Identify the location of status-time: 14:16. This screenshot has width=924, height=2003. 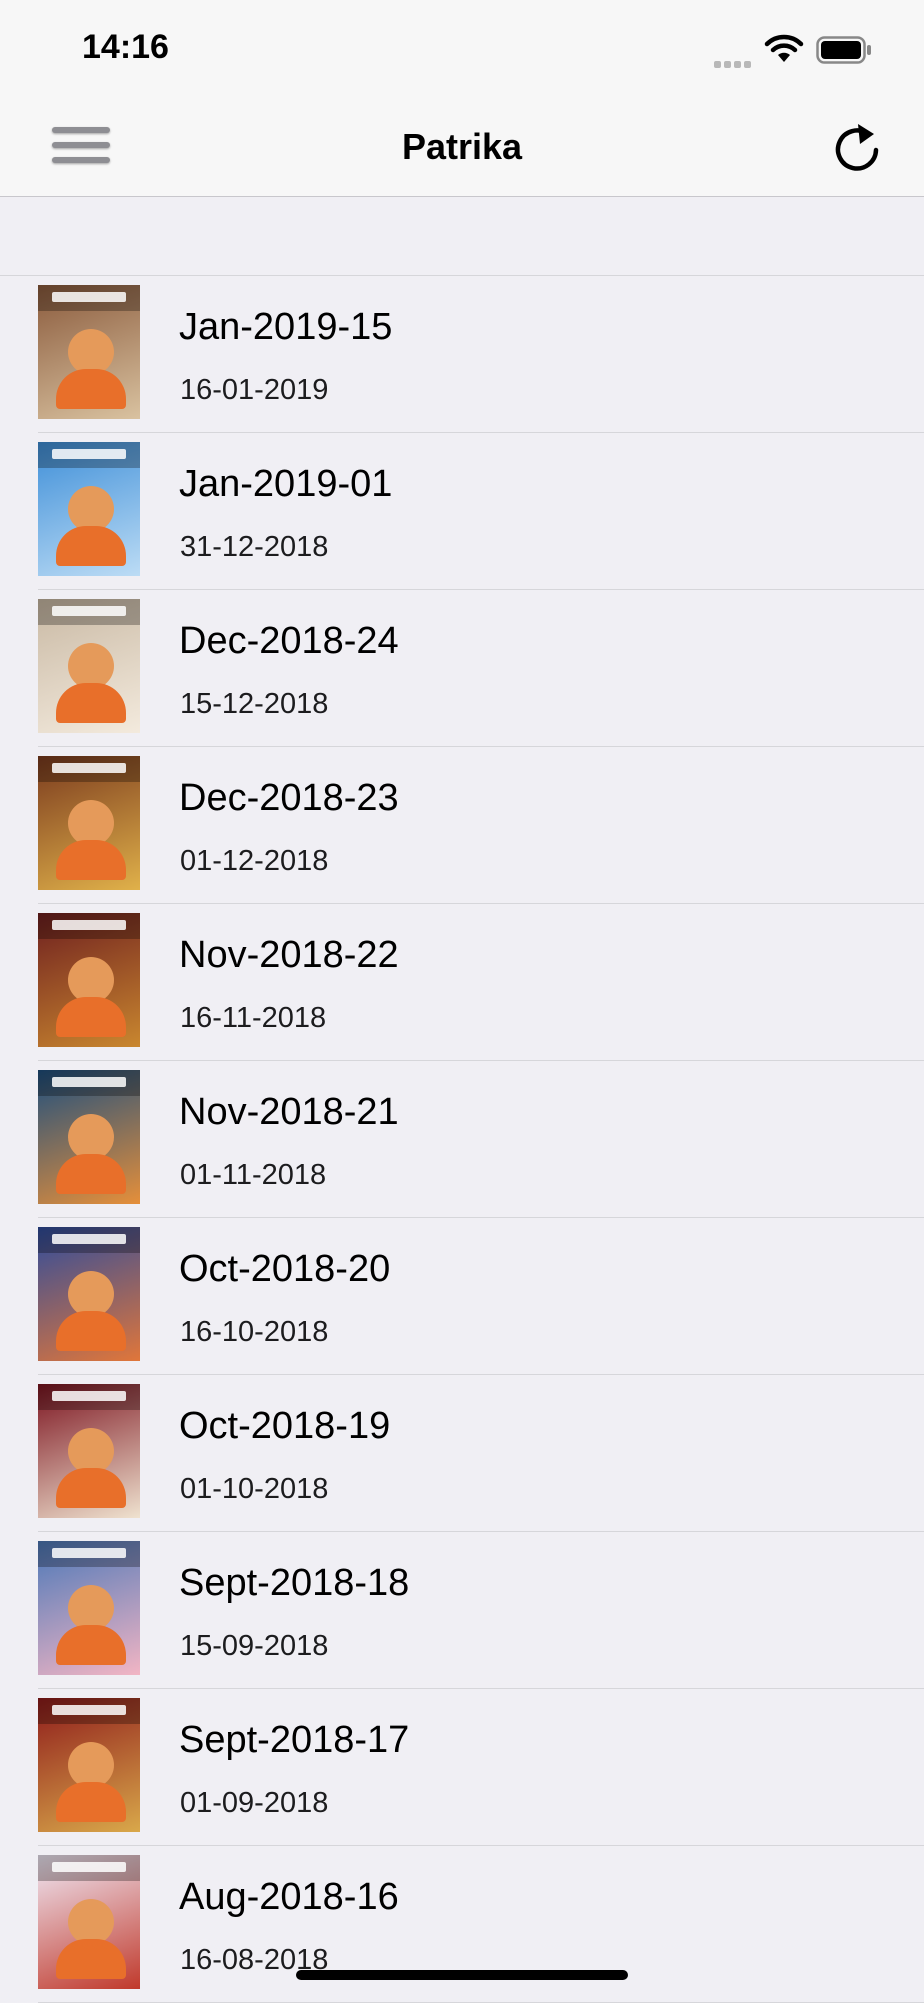
(125, 47).